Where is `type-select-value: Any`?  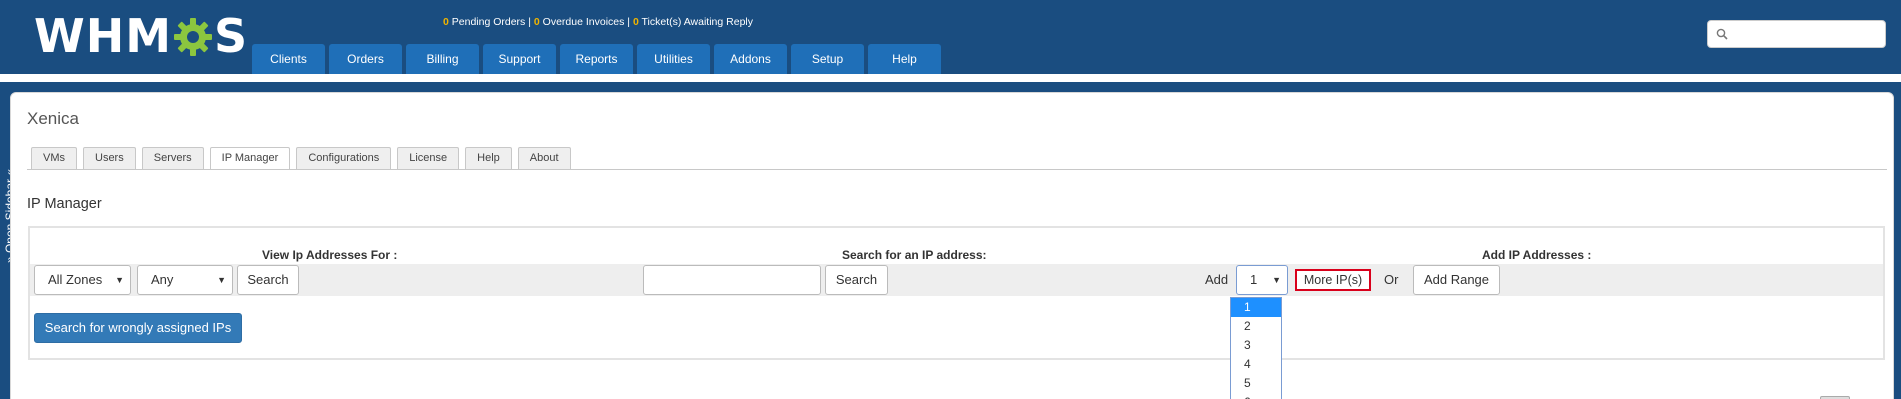 type-select-value: Any is located at coordinates (162, 279).